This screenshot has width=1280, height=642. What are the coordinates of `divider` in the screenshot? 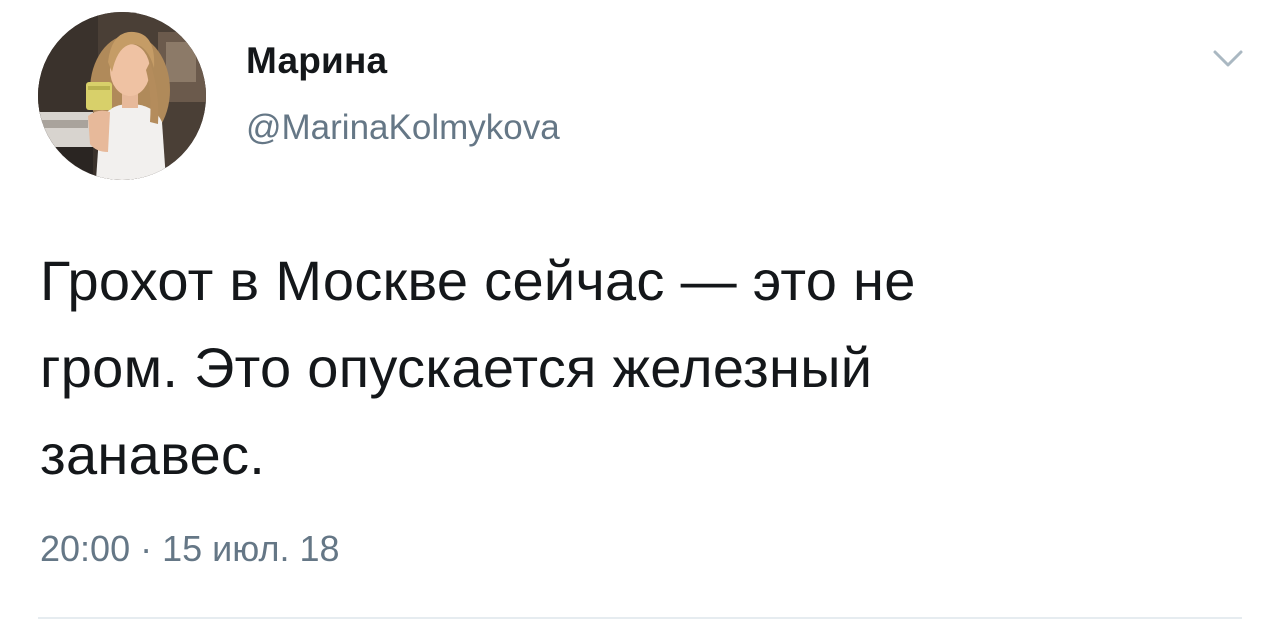 It's located at (640, 618).